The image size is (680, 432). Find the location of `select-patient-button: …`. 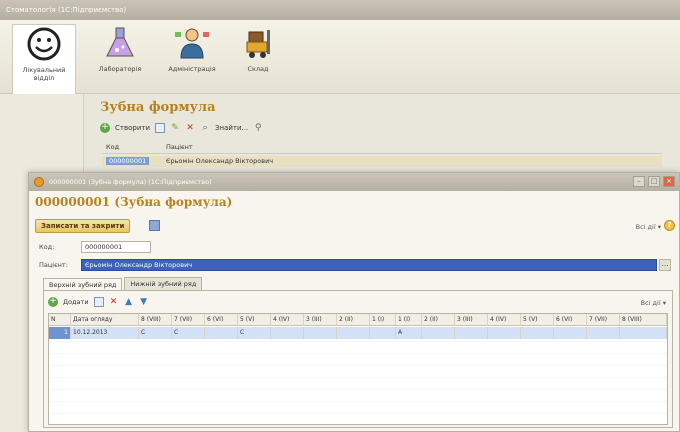

select-patient-button: … is located at coordinates (665, 265).